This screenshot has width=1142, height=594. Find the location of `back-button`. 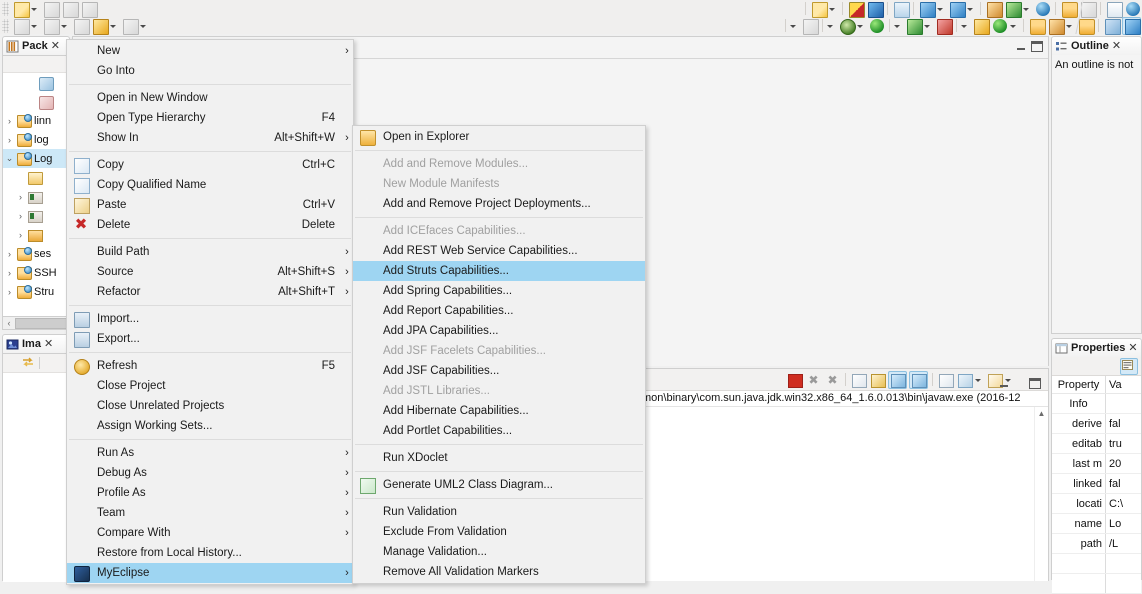

back-button is located at coordinates (100, 26).